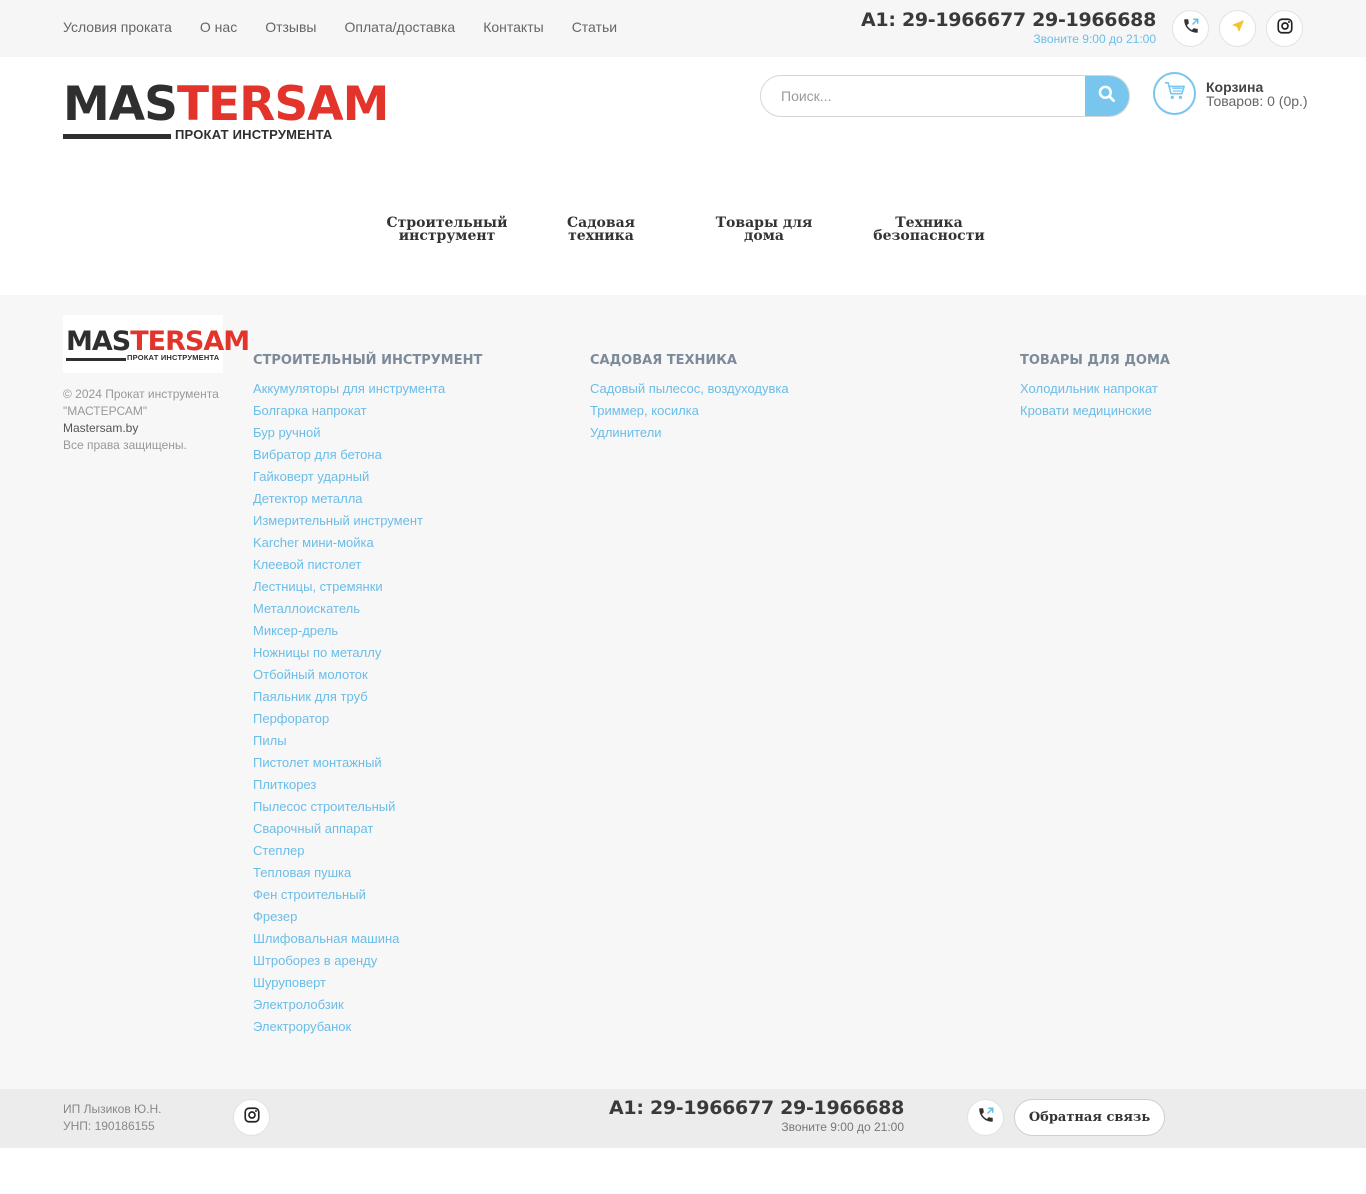  I want to click on cart-summary: Корзина Товаров: 0 (0р.), so click(1257, 94).